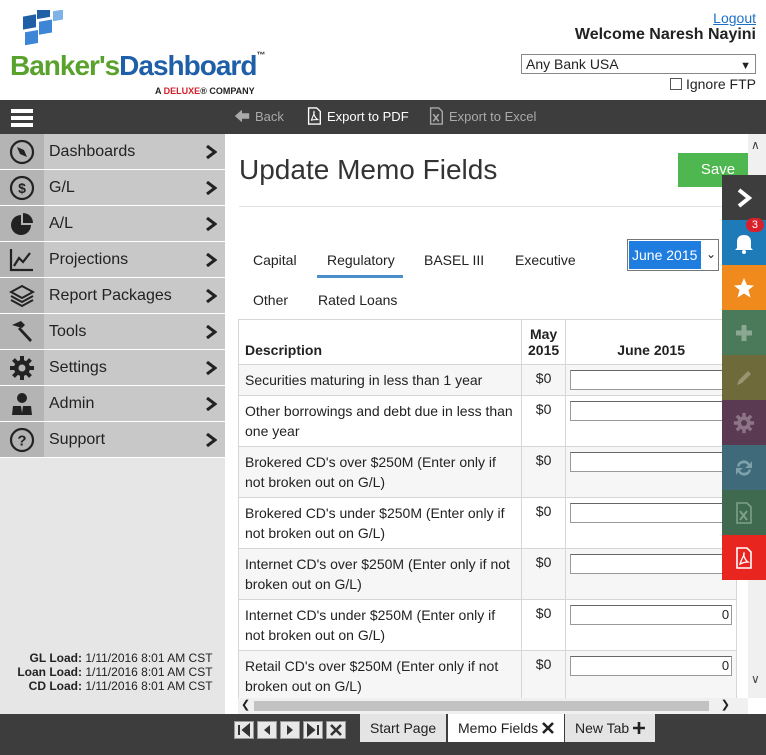  Describe the element at coordinates (403, 728) in the screenshot. I see `tab-start-page: Start Page` at that location.